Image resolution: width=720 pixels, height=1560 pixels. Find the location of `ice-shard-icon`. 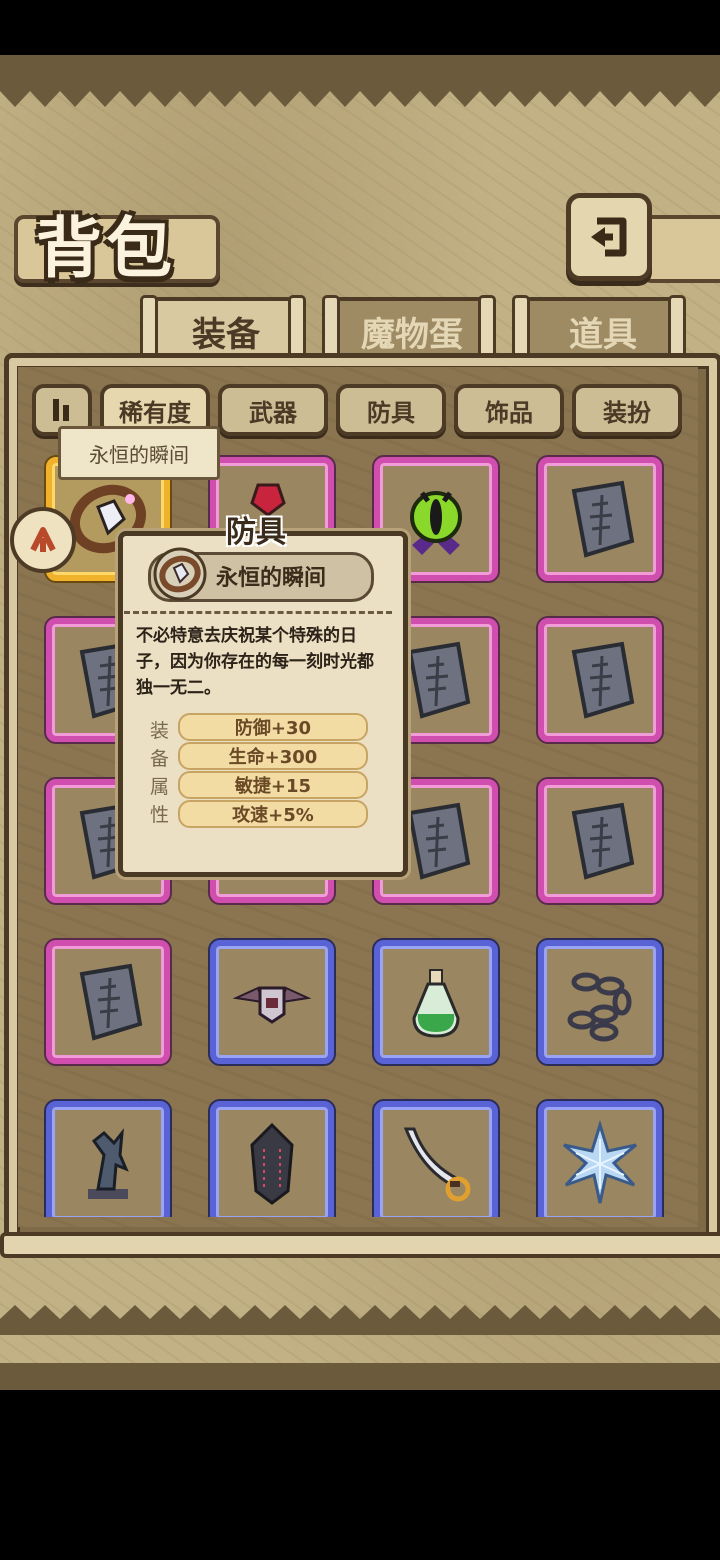

ice-shard-icon is located at coordinates (600, 1161).